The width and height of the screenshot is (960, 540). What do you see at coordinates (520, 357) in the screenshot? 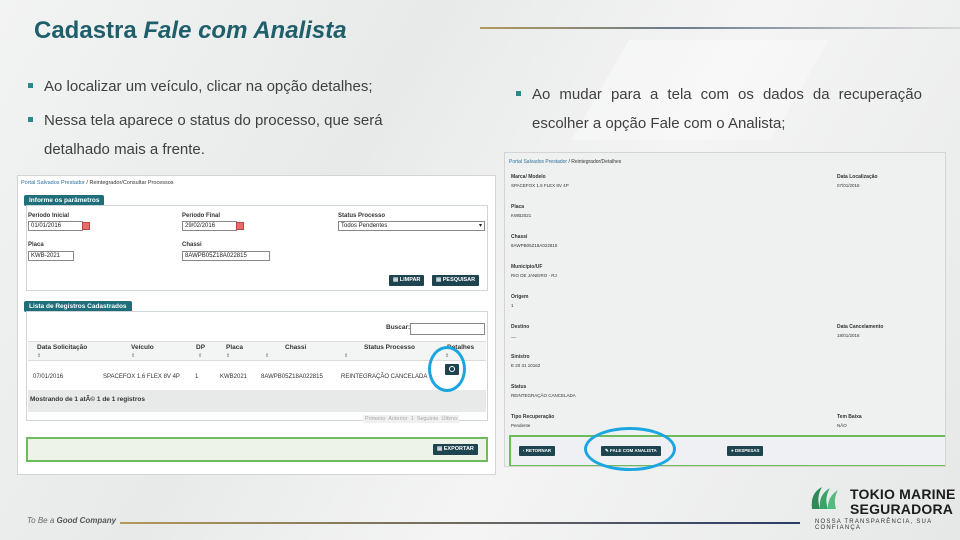
I see `field-label: Sinistro` at bounding box center [520, 357].